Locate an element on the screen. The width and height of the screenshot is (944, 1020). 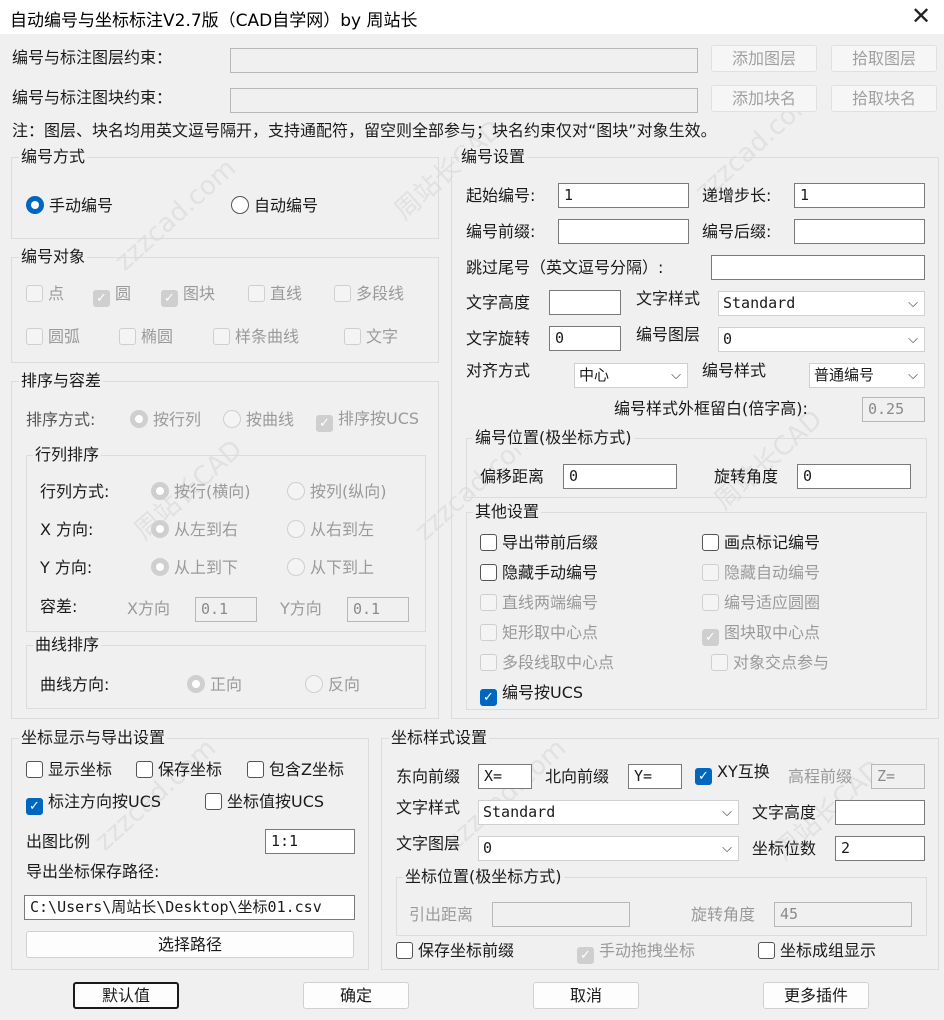
manual-drag-checkbox: ✓ 手动拖拽坐标 is located at coordinates (636, 952).